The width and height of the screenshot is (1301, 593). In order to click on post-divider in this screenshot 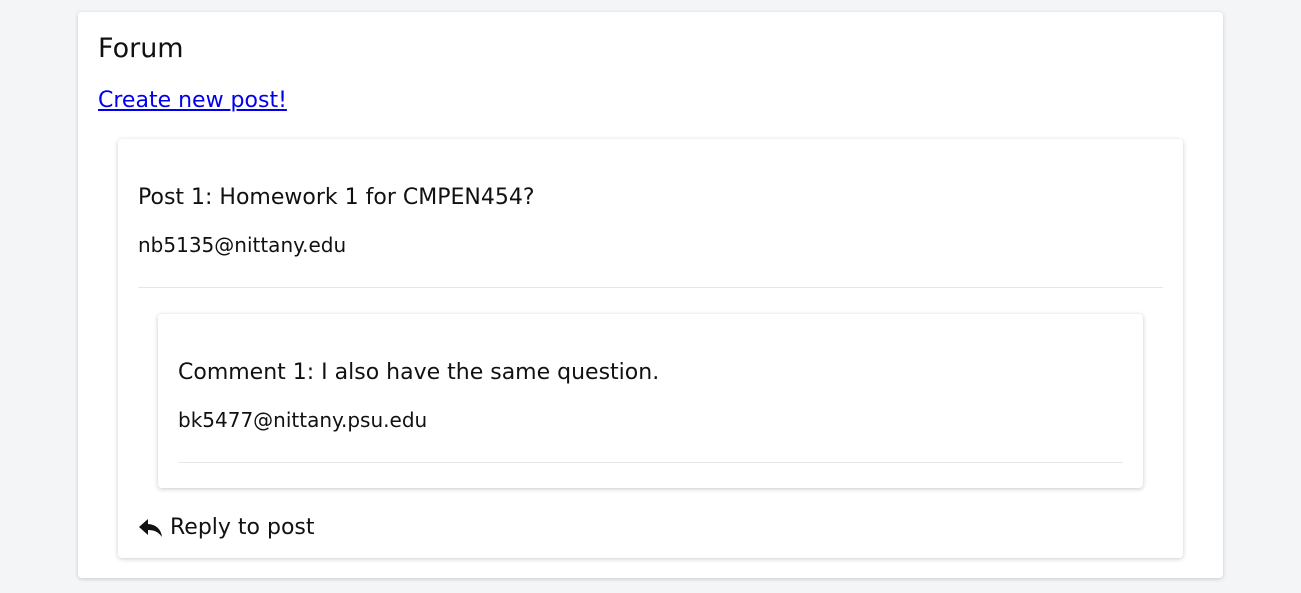, I will do `click(650, 287)`.